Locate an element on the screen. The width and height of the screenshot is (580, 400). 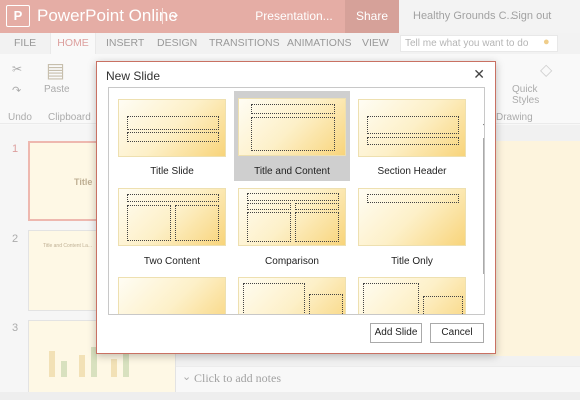
layout-picture-with-caption is located at coordinates (412, 293).